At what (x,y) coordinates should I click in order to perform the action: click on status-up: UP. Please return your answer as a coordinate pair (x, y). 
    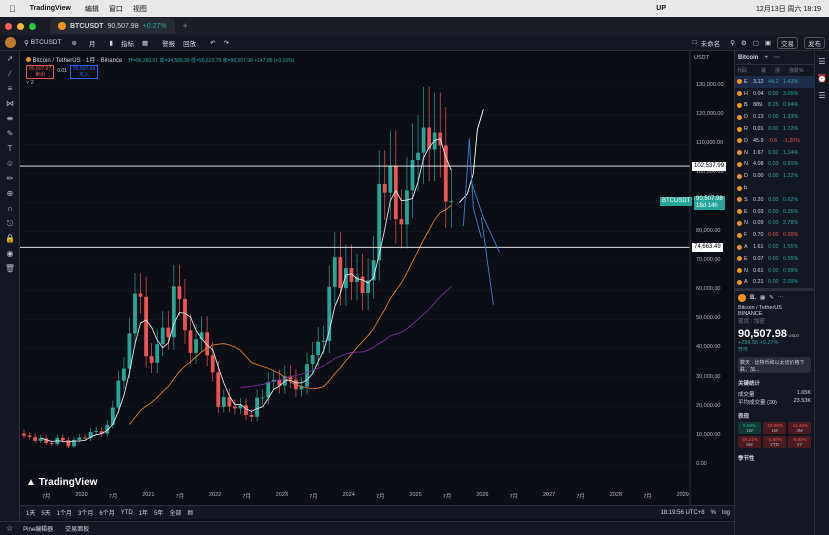
    Looking at the image, I should click on (661, 8).